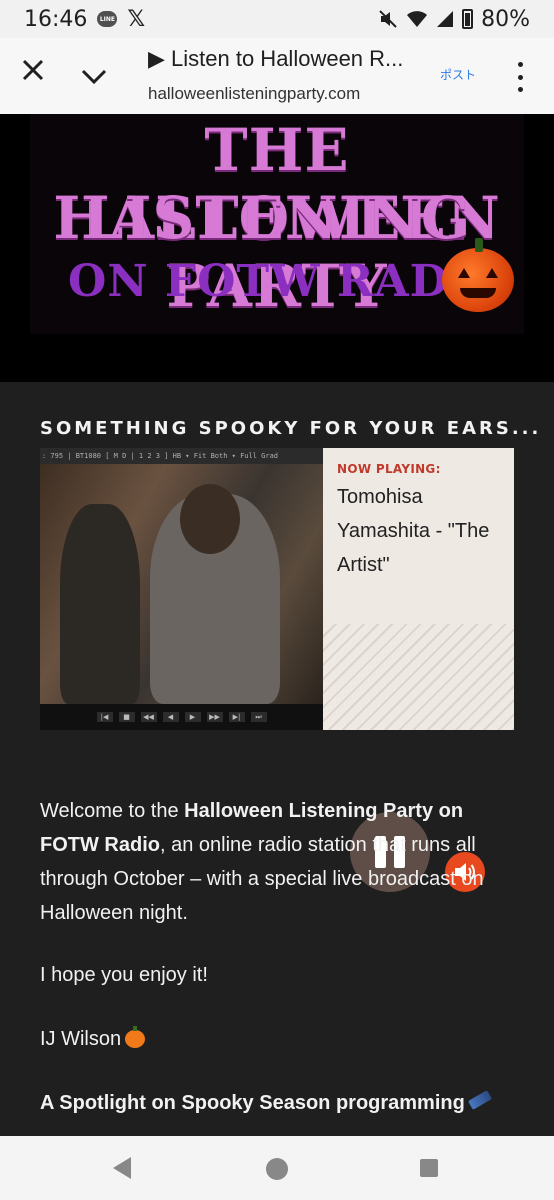 The width and height of the screenshot is (554, 1200). I want to click on wifi-icon, so click(417, 19).